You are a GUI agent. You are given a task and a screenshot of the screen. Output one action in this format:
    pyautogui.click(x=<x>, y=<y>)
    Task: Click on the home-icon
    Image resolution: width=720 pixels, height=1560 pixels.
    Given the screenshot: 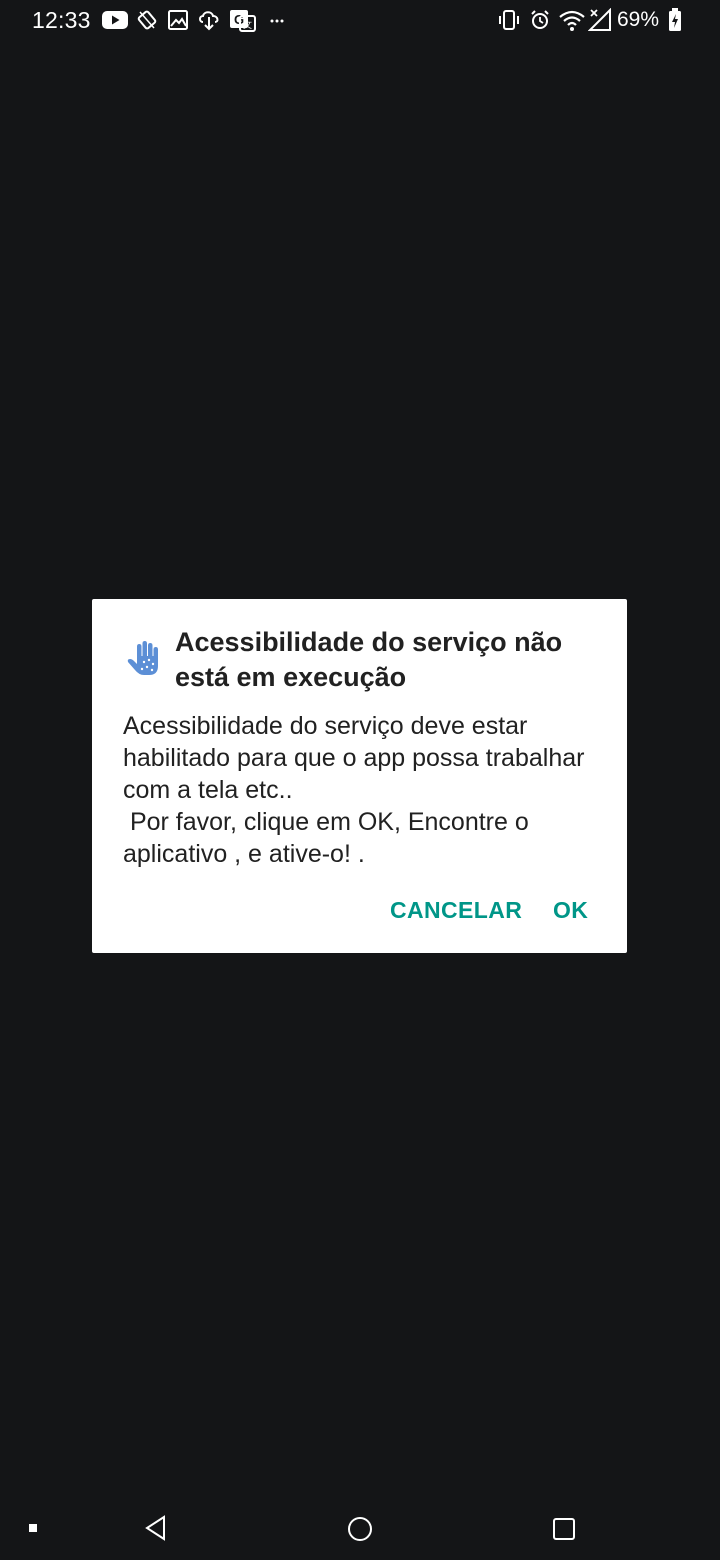 What is the action you would take?
    pyautogui.click(x=360, y=1529)
    